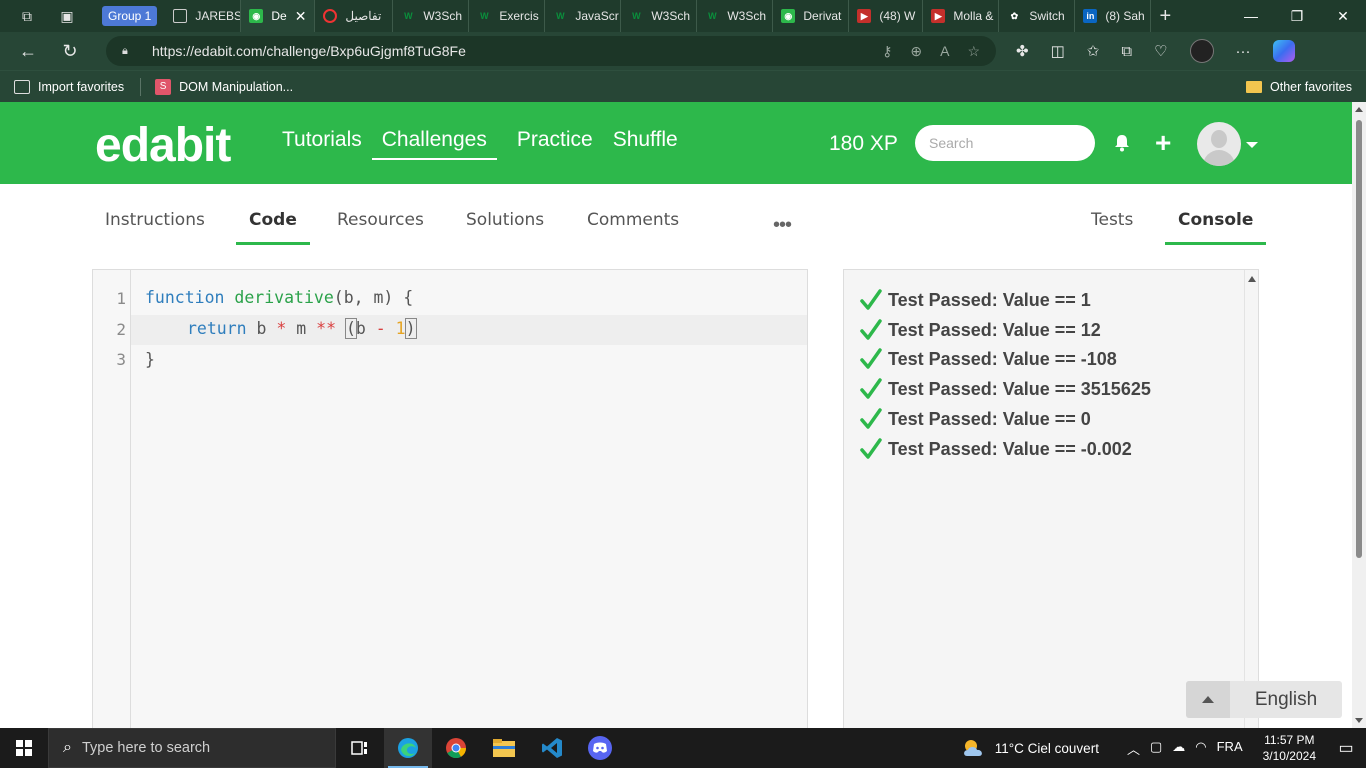 The image size is (1366, 768). I want to click on meet-icon: ▢, so click(1156, 748).